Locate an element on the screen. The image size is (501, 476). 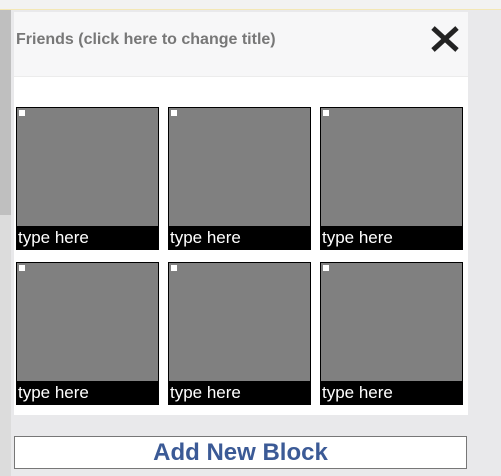
block-title: Friends (click here to change title) is located at coordinates (146, 40).